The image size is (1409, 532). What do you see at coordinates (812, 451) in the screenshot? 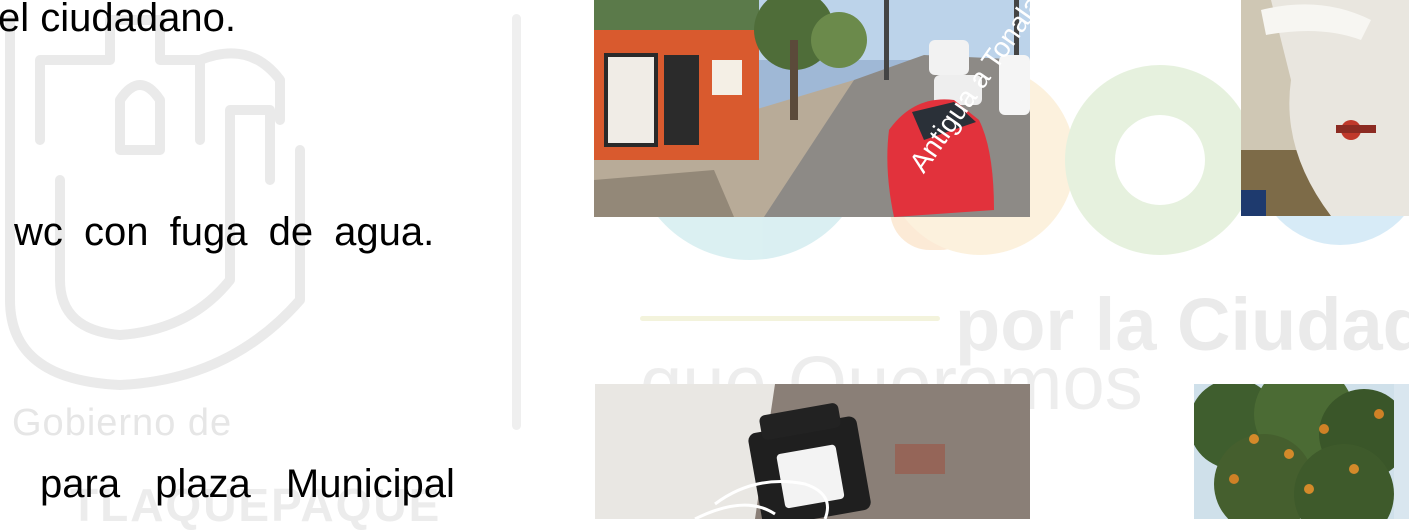
I see `floodlight-lamps-photo` at bounding box center [812, 451].